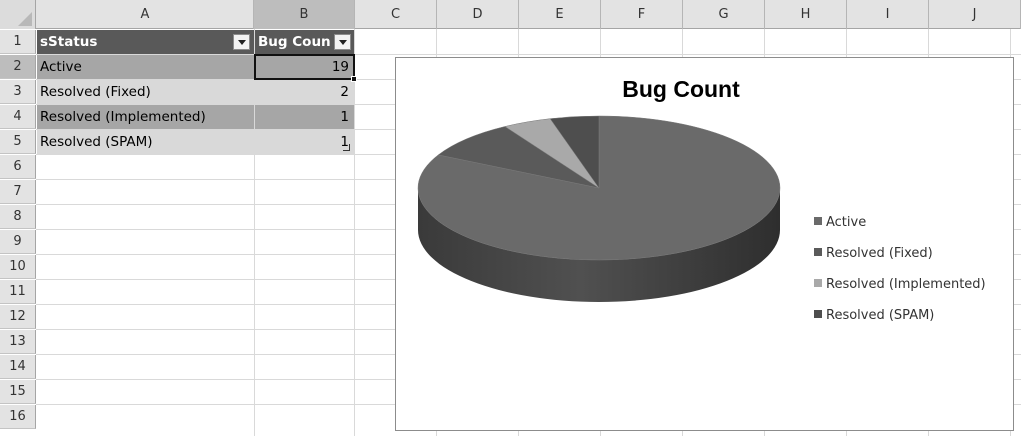  Describe the element at coordinates (18, 417) in the screenshot. I see `row-header-16: 16` at that location.